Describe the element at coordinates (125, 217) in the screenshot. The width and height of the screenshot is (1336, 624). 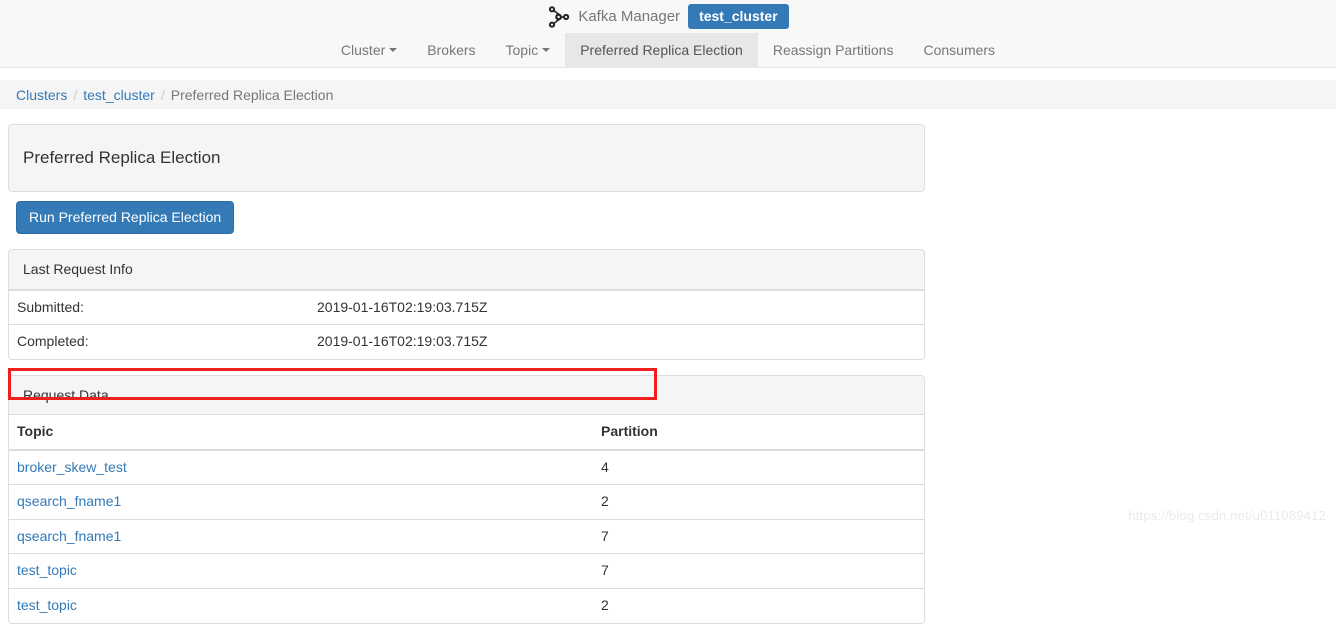
I see `run-preferred-replica-election-button: Run Preferred Replica Election` at that location.